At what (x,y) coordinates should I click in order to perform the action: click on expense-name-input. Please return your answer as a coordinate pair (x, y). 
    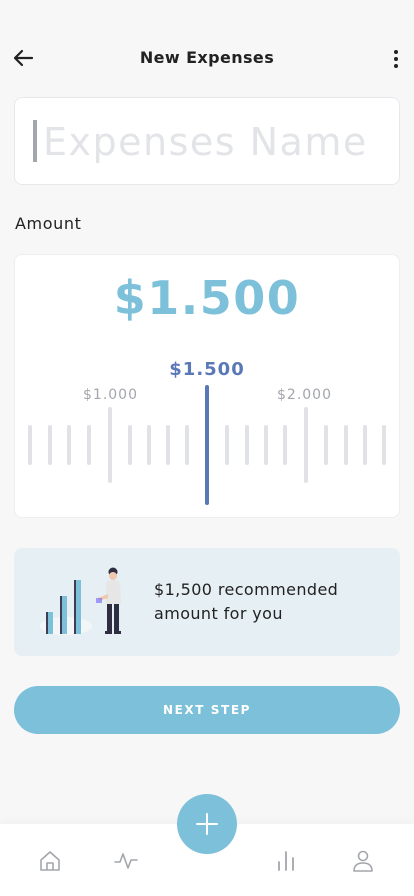
    Looking at the image, I should click on (213, 142).